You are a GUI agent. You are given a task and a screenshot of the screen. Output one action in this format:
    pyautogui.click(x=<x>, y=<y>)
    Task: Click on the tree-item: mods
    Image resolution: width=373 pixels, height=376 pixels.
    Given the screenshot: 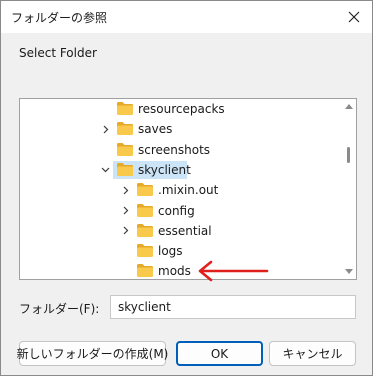 What is the action you would take?
    pyautogui.click(x=180, y=270)
    